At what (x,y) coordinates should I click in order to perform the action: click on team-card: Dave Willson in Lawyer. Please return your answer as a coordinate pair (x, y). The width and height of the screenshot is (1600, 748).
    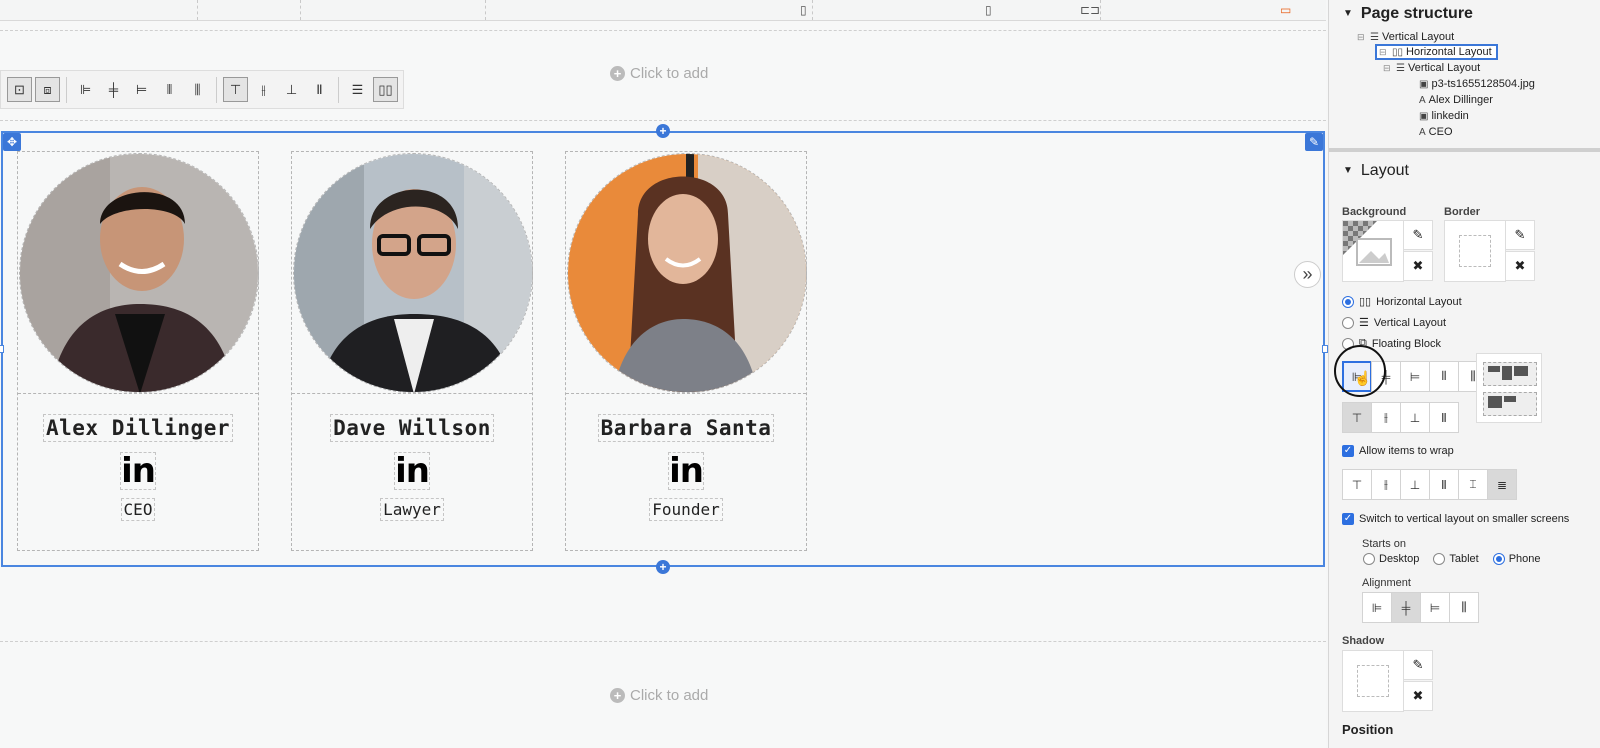
    Looking at the image, I should click on (412, 351).